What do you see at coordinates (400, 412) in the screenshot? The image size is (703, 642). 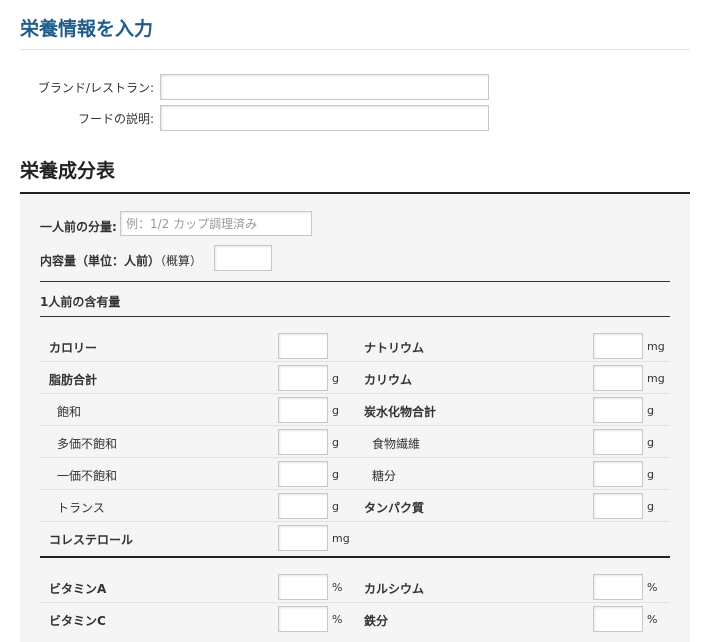 I see `nutrient-label: 炭水化物合計` at bounding box center [400, 412].